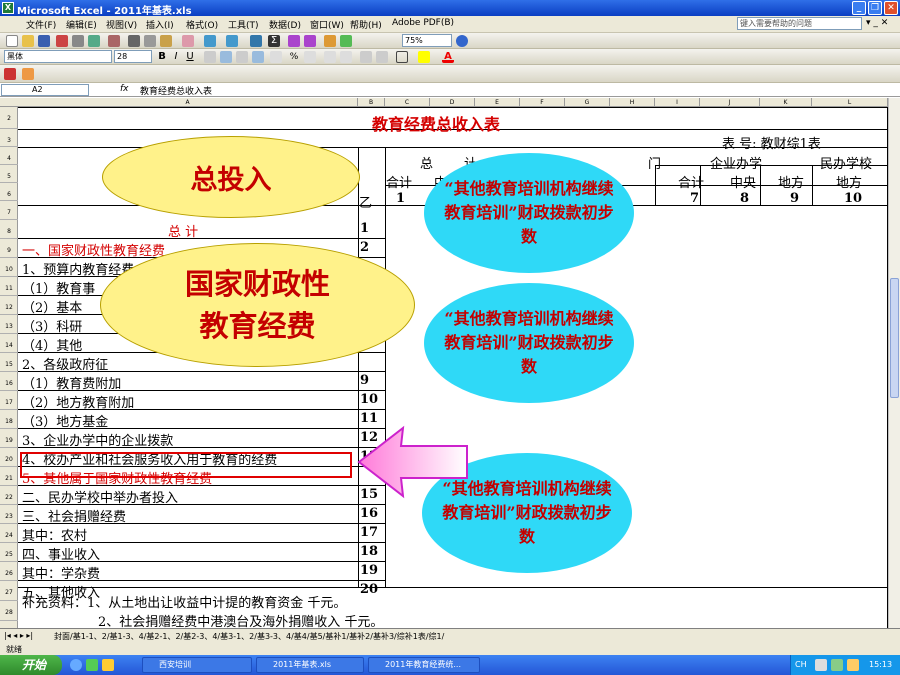  Describe the element at coordinates (9, 248) in the screenshot. I see `row-header-9: 9` at that location.